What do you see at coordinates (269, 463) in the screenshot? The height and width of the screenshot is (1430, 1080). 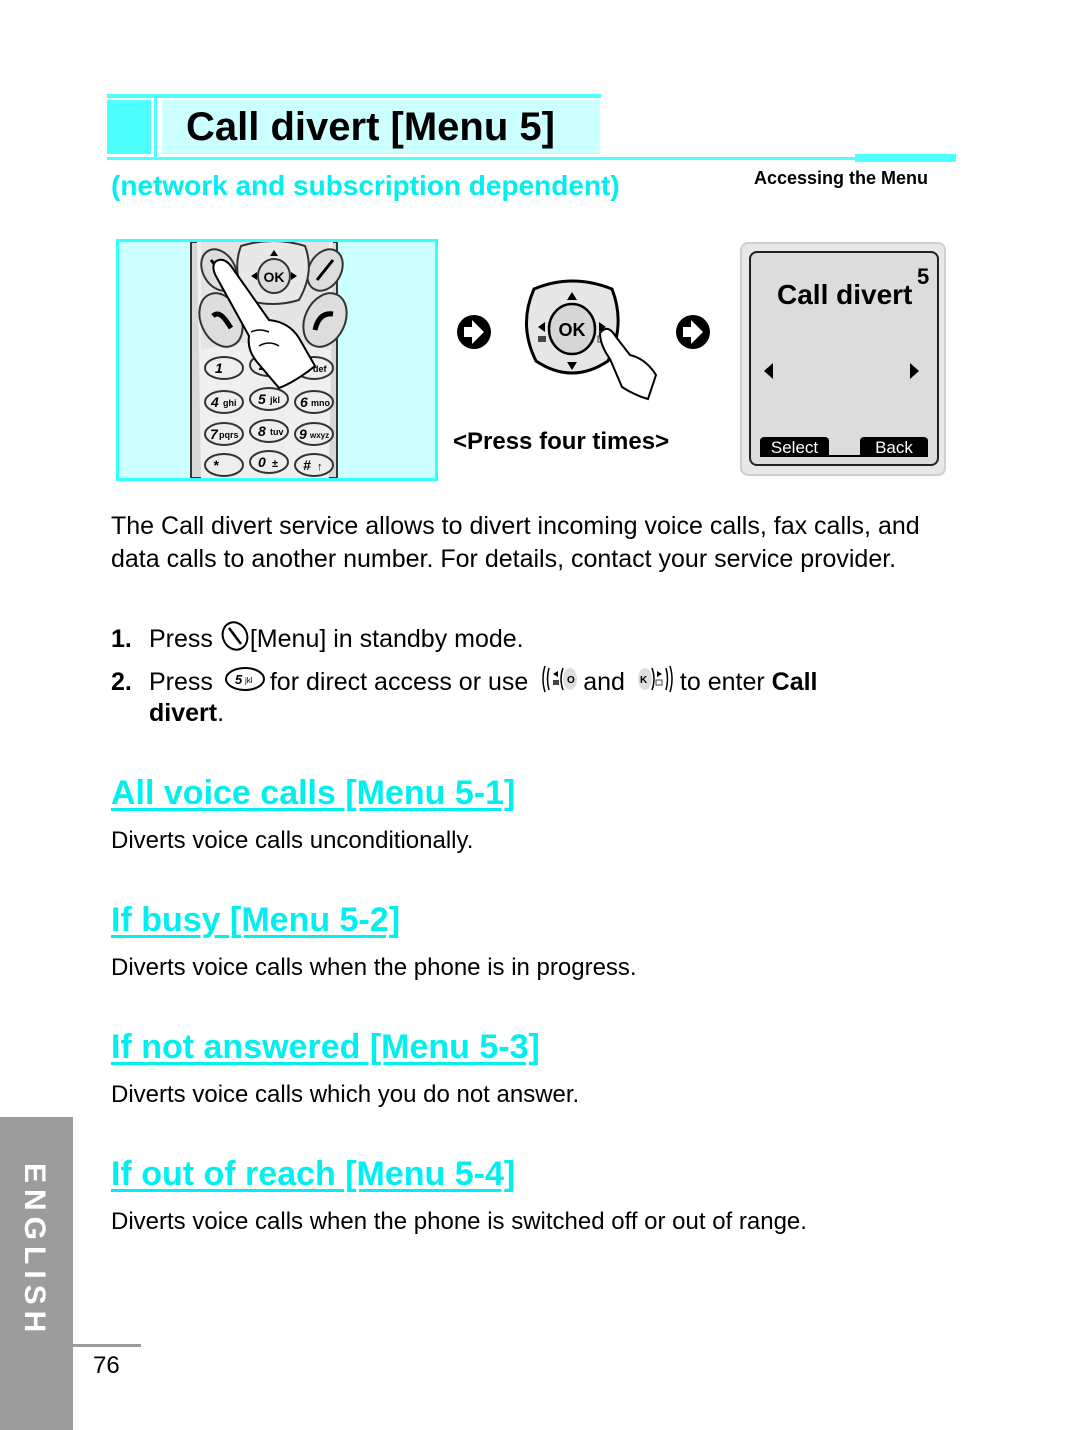 I see `keypad-row-4: * 0 ± # ↑` at bounding box center [269, 463].